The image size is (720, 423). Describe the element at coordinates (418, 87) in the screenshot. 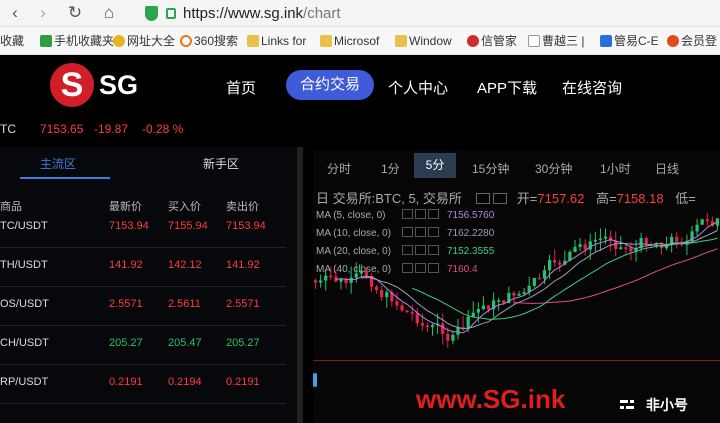

I see `nav-user-center: 个人中心` at that location.